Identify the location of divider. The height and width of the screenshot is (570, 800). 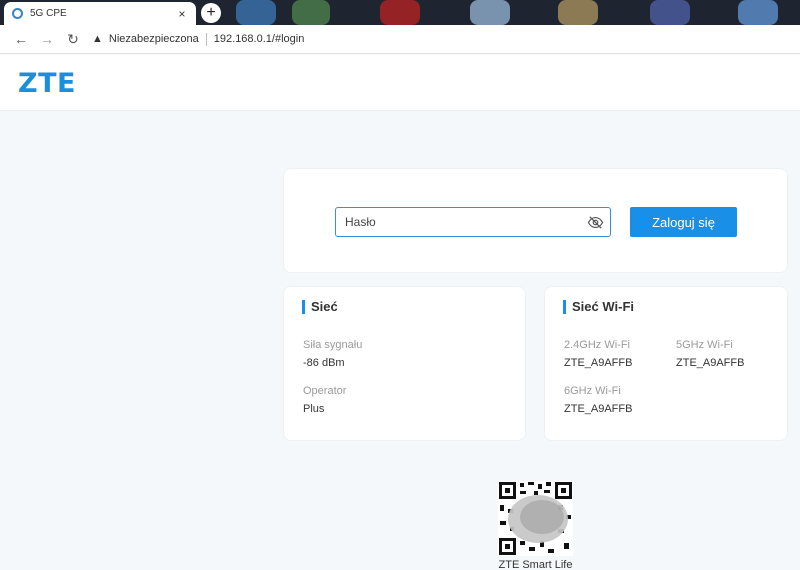
(206, 39).